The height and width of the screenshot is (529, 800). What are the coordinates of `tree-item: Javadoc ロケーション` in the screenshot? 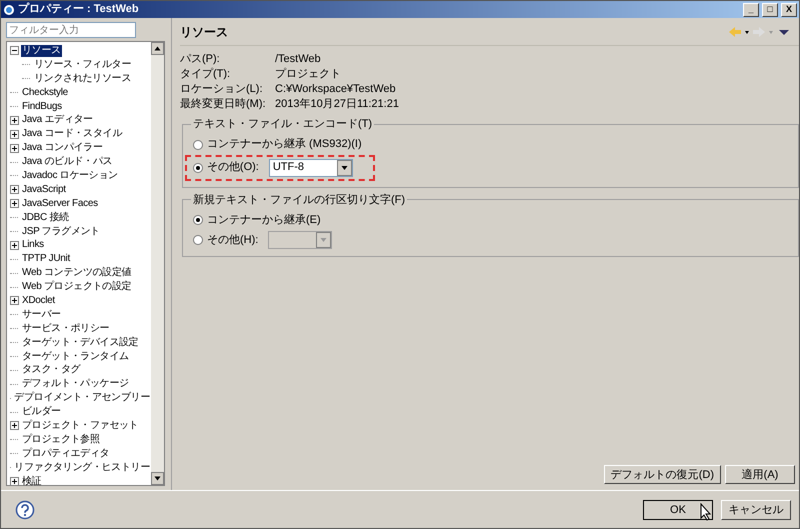 It's located at (70, 176).